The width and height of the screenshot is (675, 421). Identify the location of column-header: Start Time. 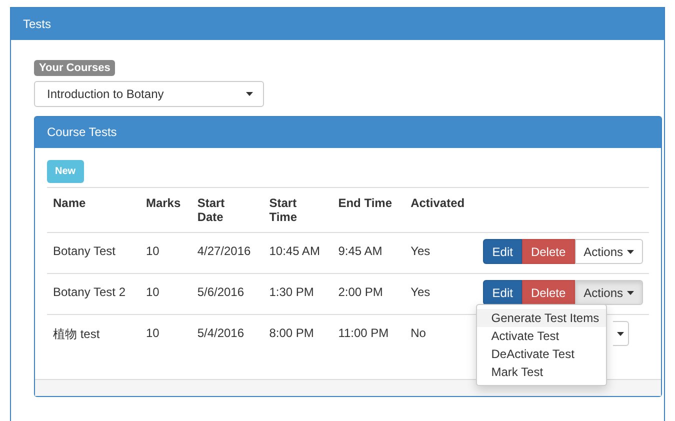
(283, 210).